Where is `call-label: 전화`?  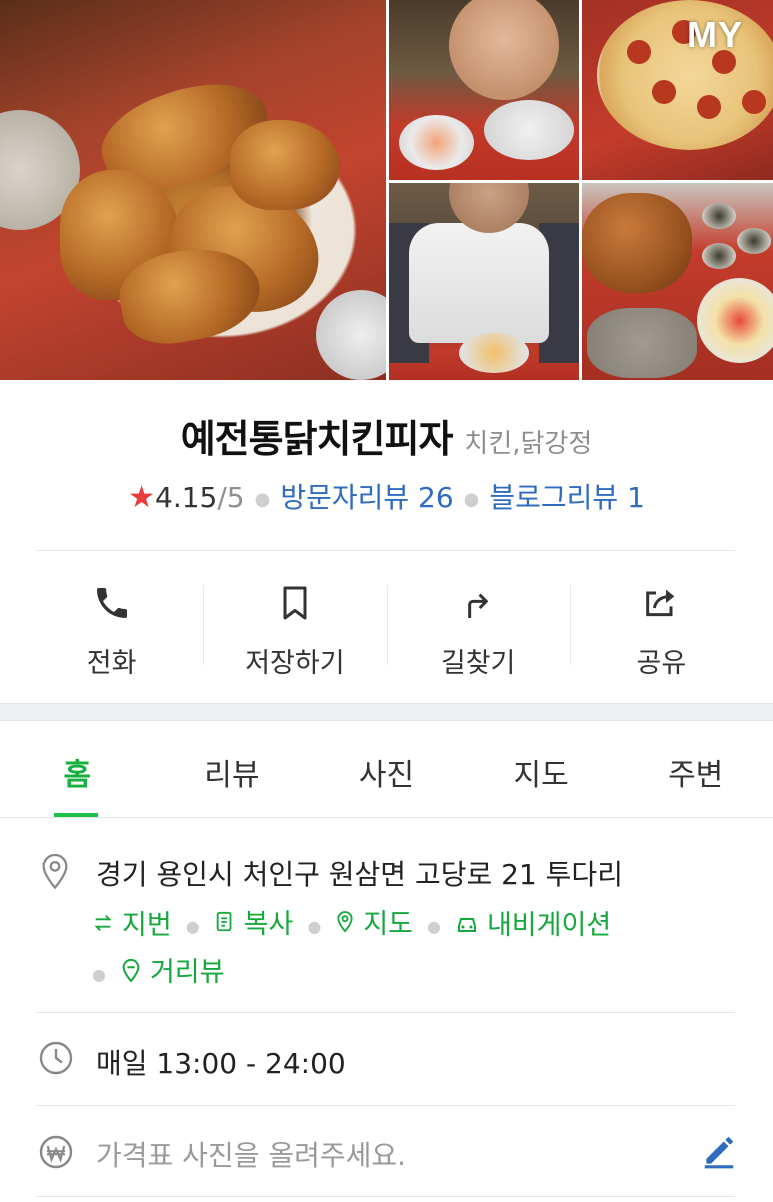 call-label: 전화 is located at coordinates (111, 663).